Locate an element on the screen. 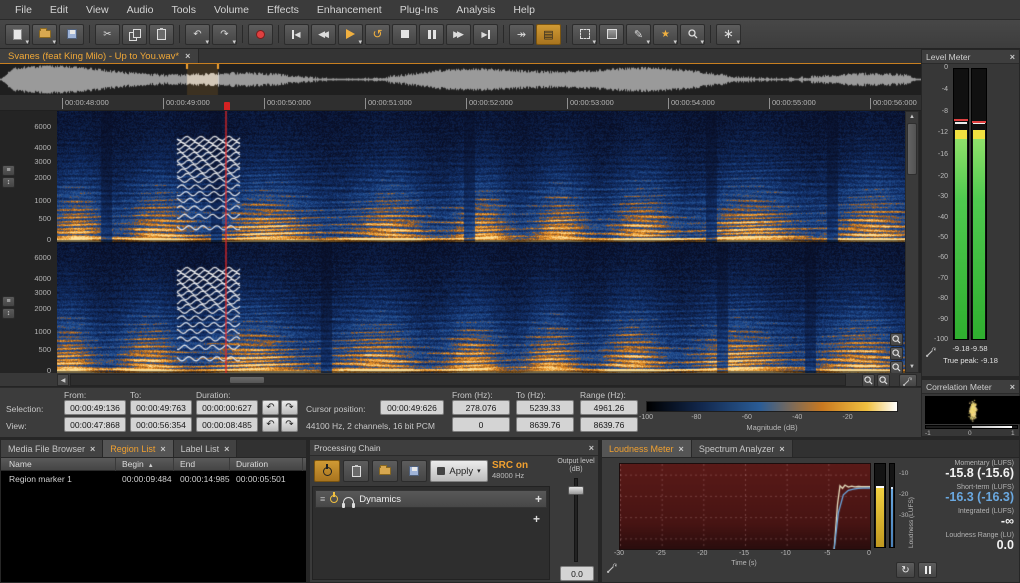  menu-item-volume: Volume is located at coordinates (231, 10).